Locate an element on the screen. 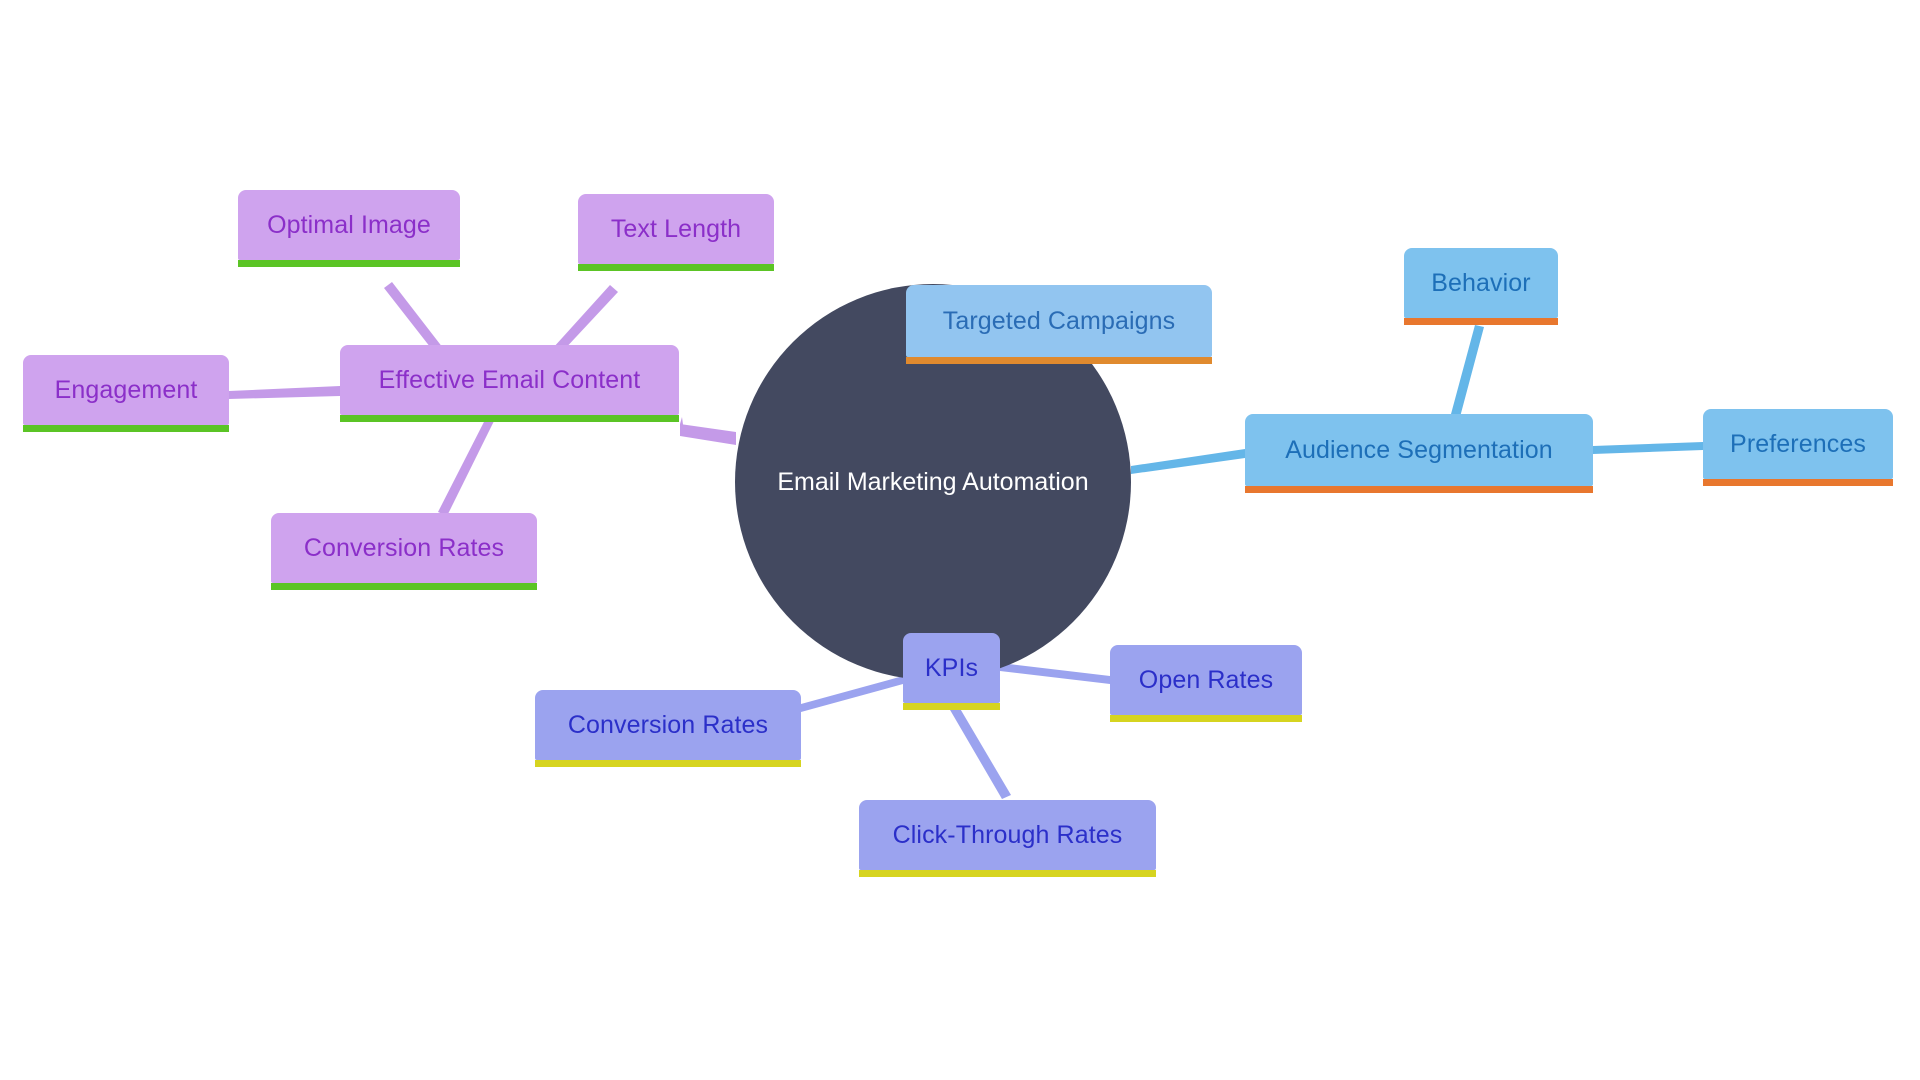  node-preferences: Preferences is located at coordinates (1798, 447).